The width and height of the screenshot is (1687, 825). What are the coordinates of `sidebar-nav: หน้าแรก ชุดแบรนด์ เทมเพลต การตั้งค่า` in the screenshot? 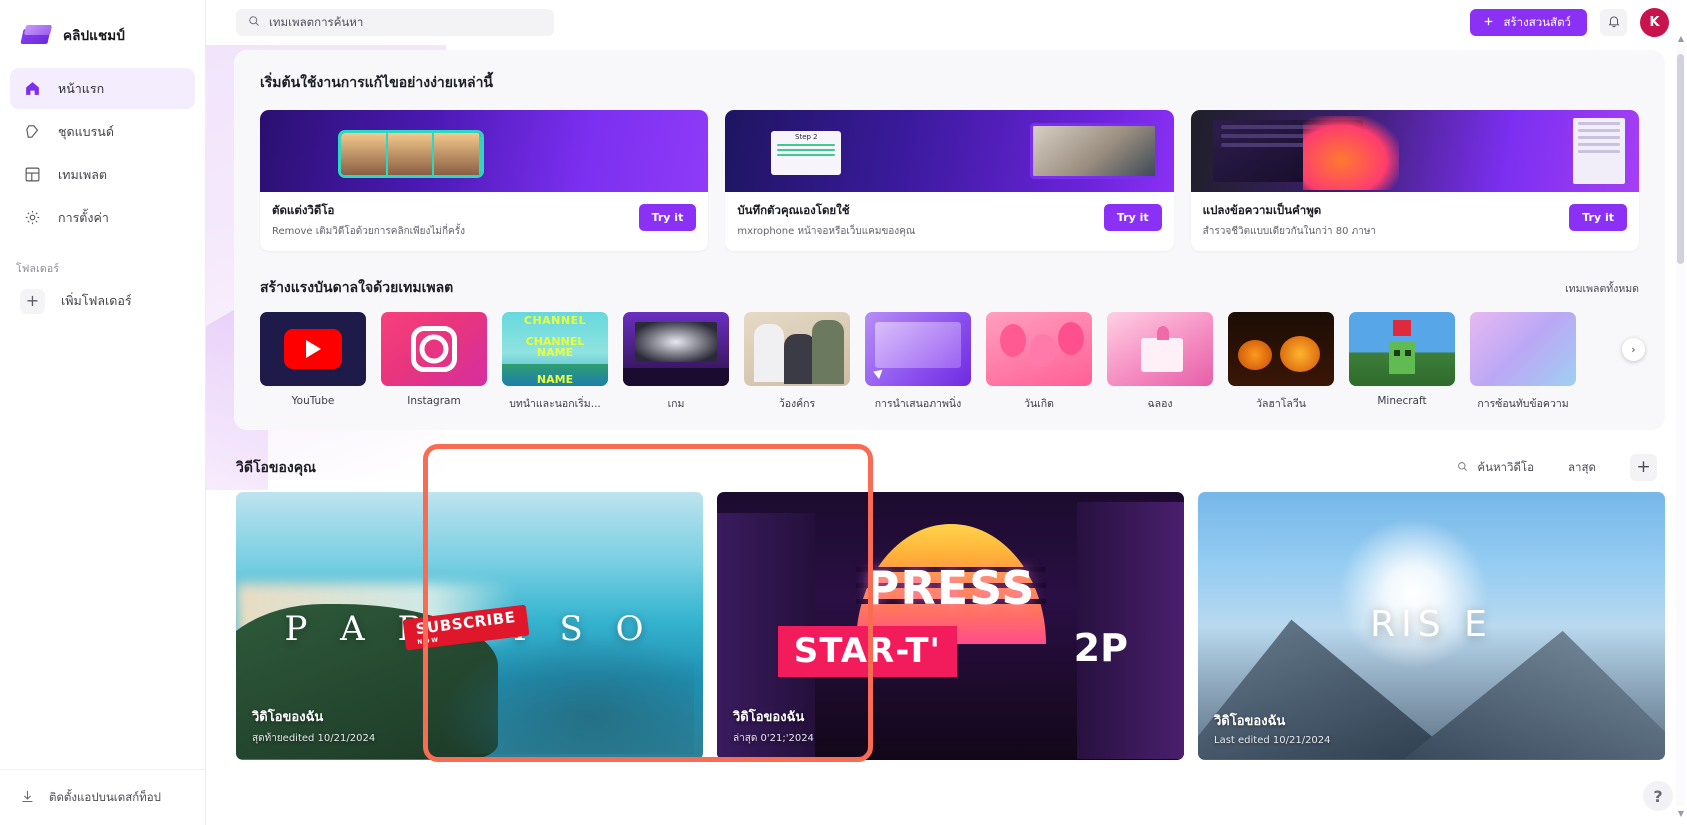 It's located at (102, 153).